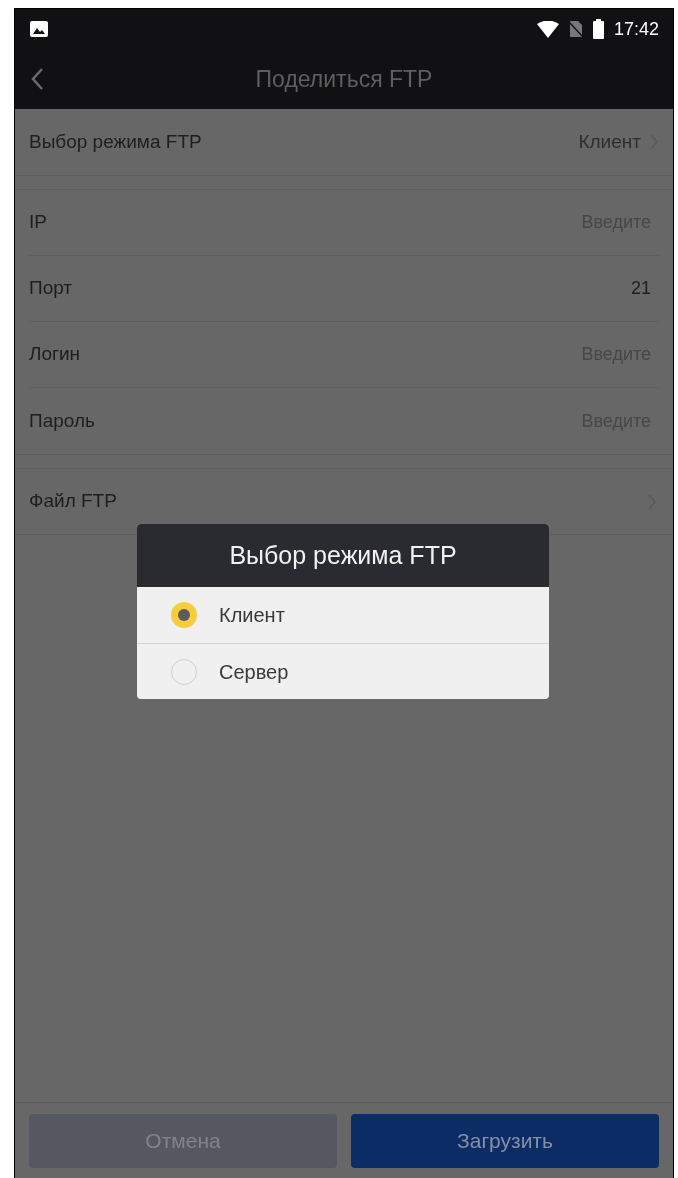 Image resolution: width=678 pixels, height=1178 pixels. What do you see at coordinates (344, 79) in the screenshot?
I see `screen-title: Поделиться FTP` at bounding box center [344, 79].